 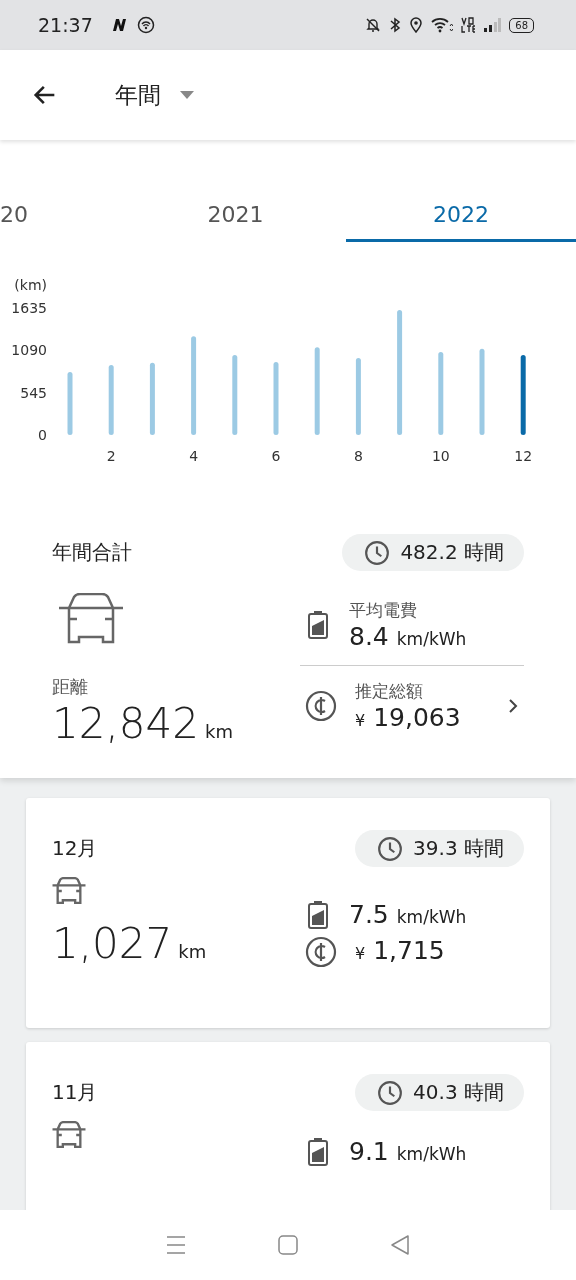 What do you see at coordinates (65, 25) in the screenshot?
I see `status-time: 21:37` at bounding box center [65, 25].